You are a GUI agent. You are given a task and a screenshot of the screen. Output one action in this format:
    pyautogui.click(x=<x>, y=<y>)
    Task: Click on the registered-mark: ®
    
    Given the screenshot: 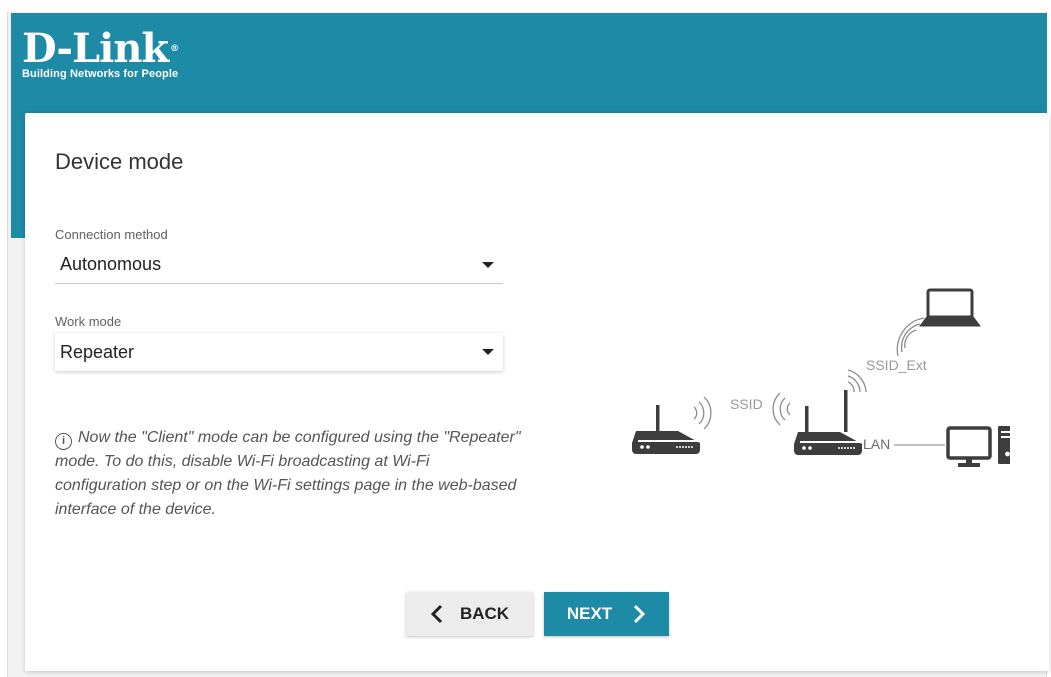 What is the action you would take?
    pyautogui.click(x=174, y=49)
    